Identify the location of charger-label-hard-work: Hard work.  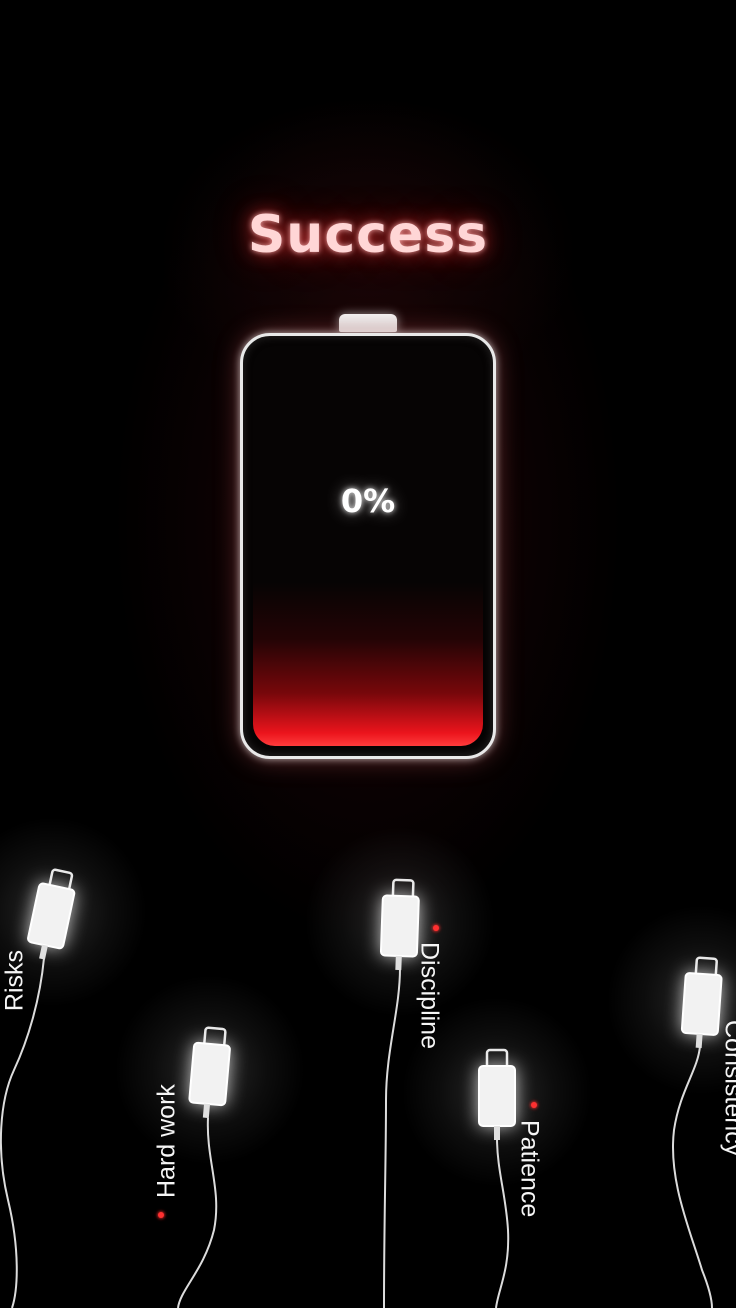
(167, 1141).